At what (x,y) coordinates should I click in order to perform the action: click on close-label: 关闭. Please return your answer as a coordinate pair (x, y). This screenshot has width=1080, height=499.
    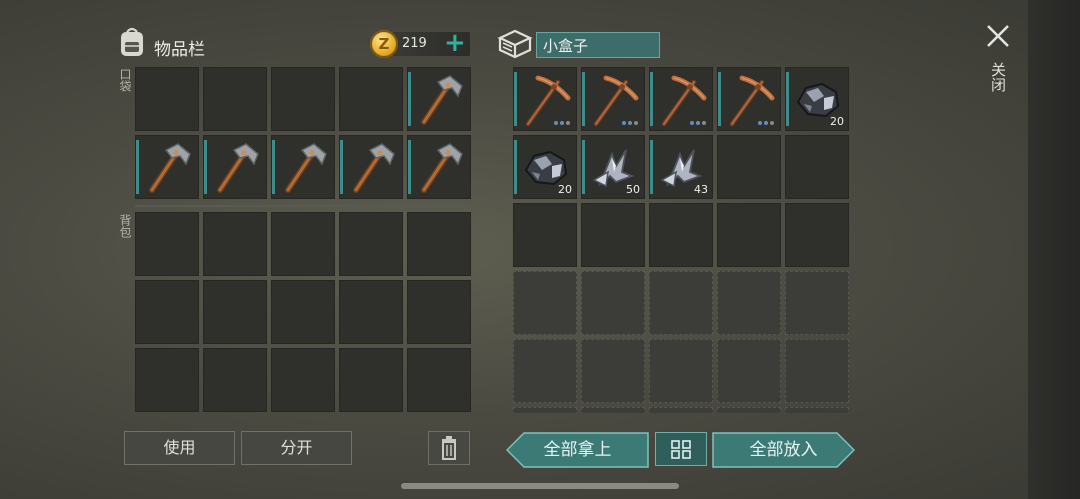
    Looking at the image, I should click on (998, 77).